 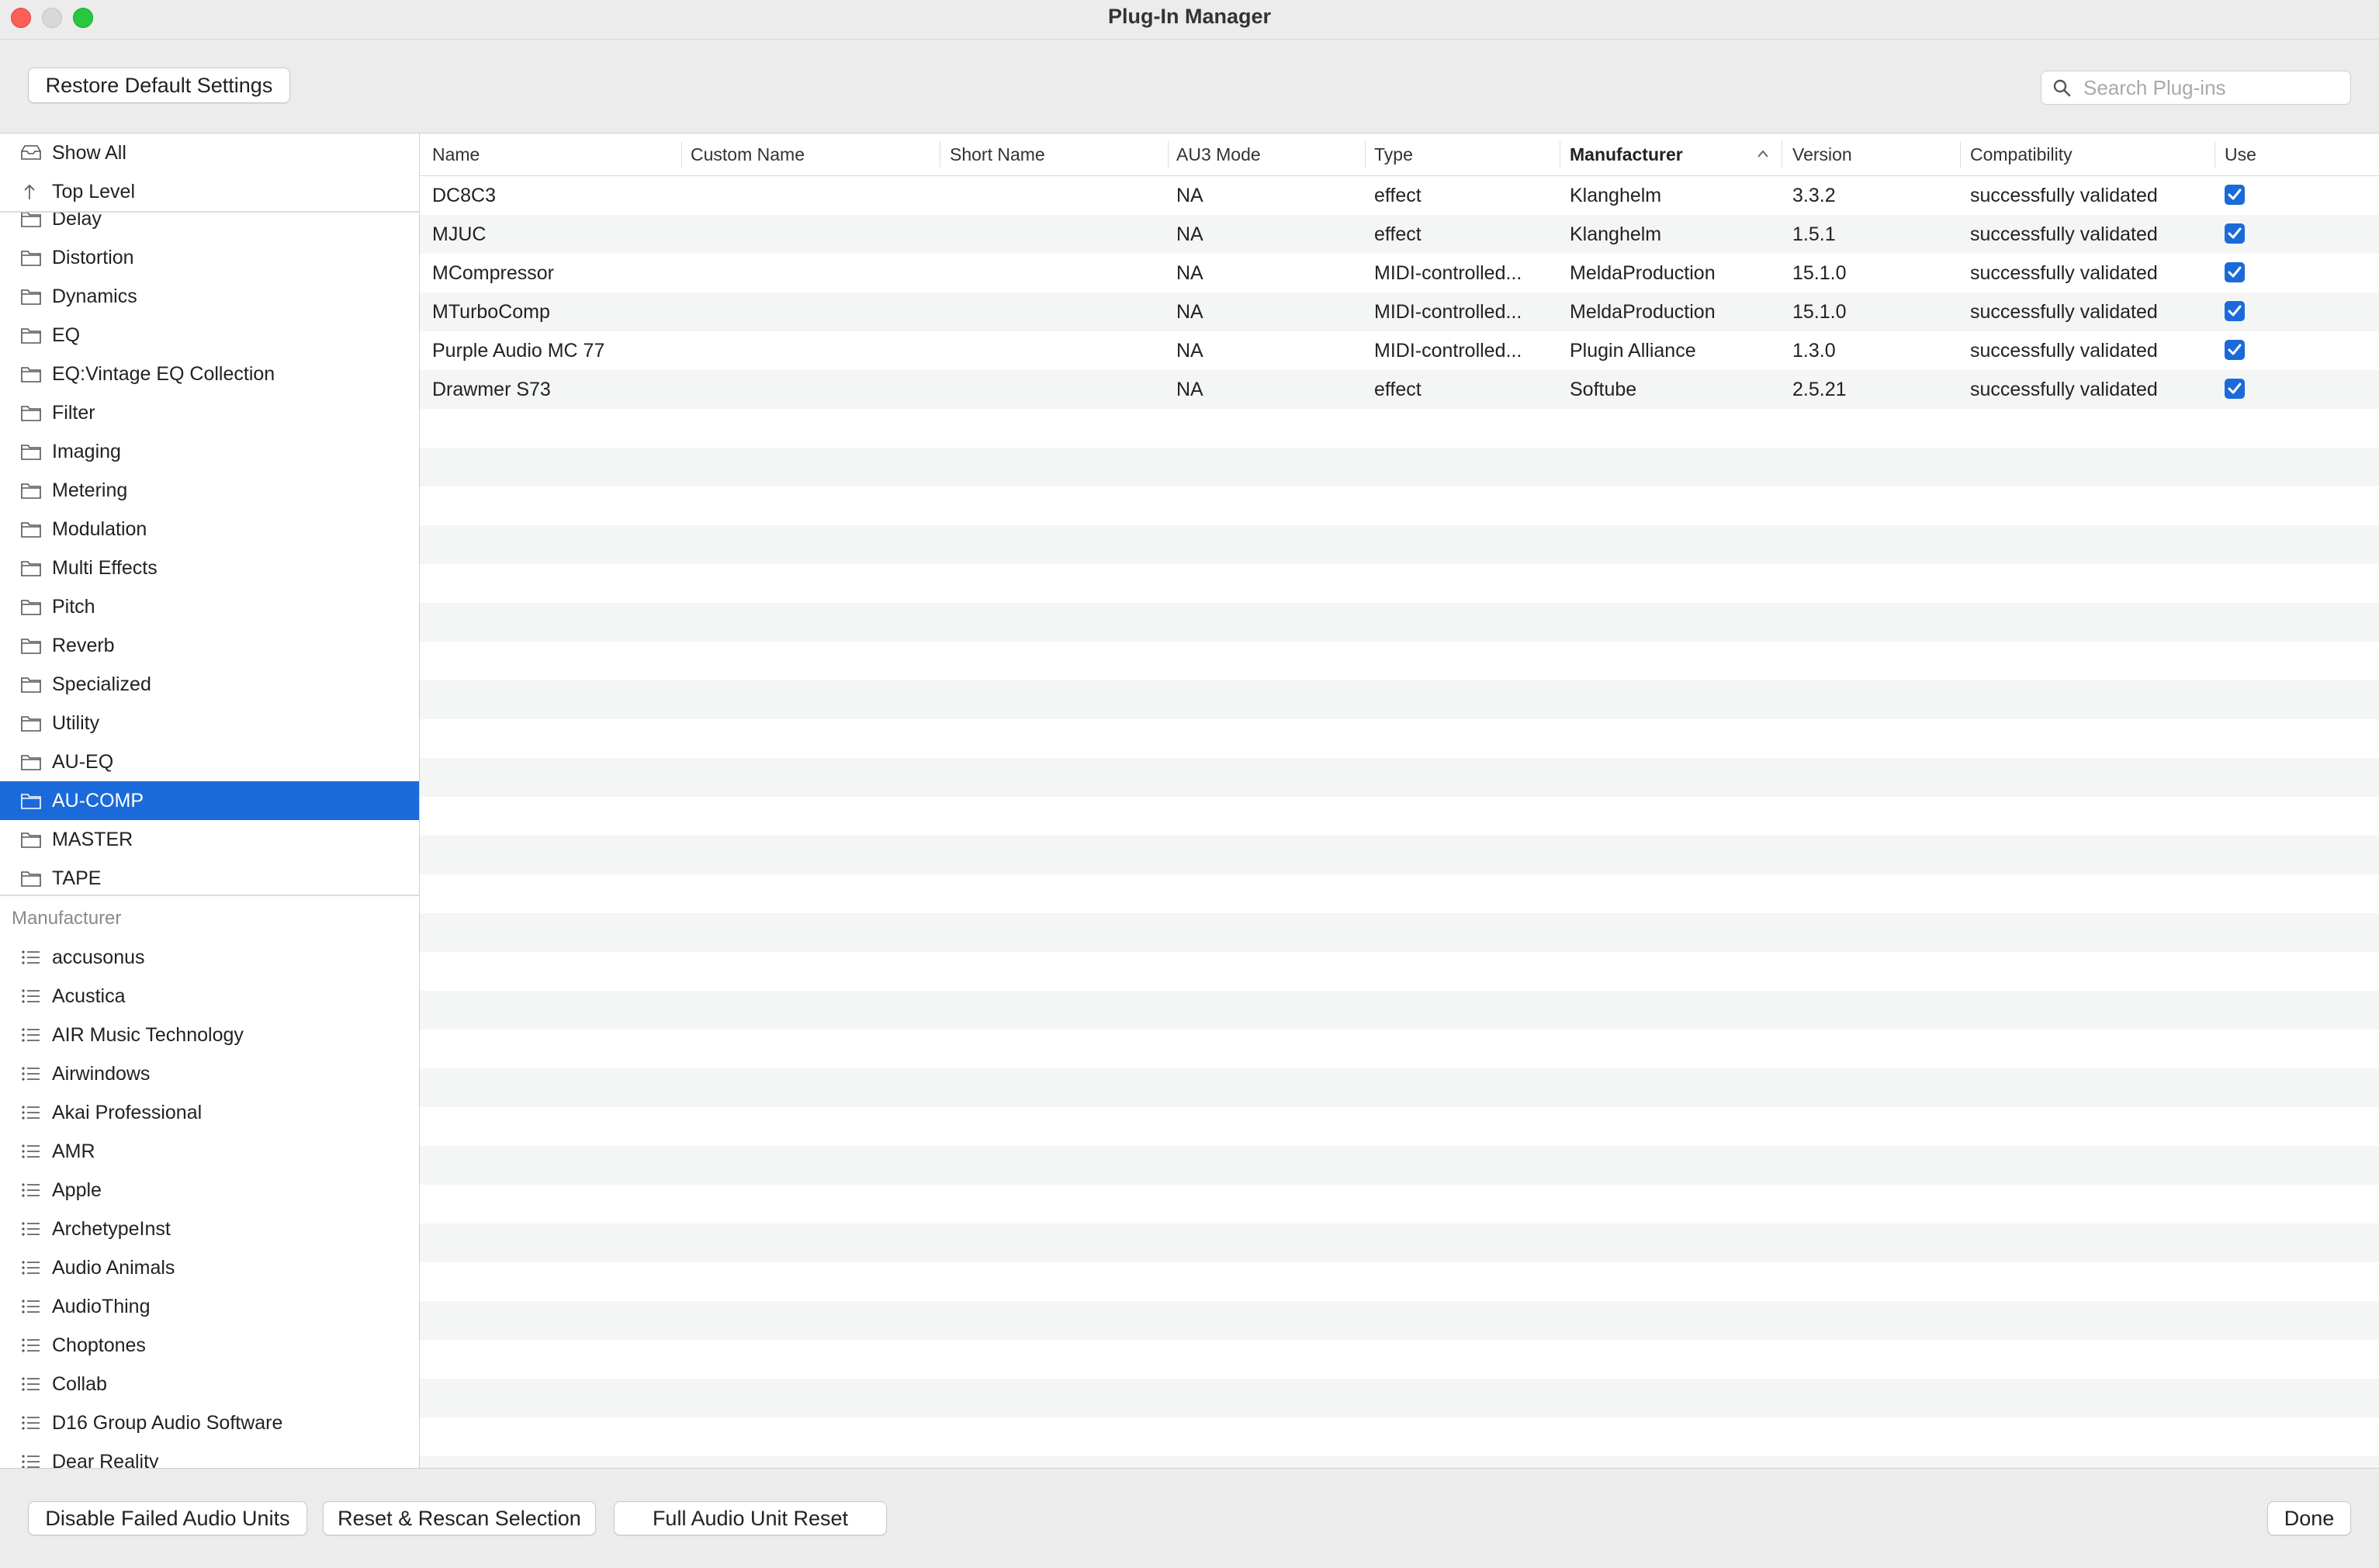 I want to click on checkmark-icon, so click(x=2235, y=350).